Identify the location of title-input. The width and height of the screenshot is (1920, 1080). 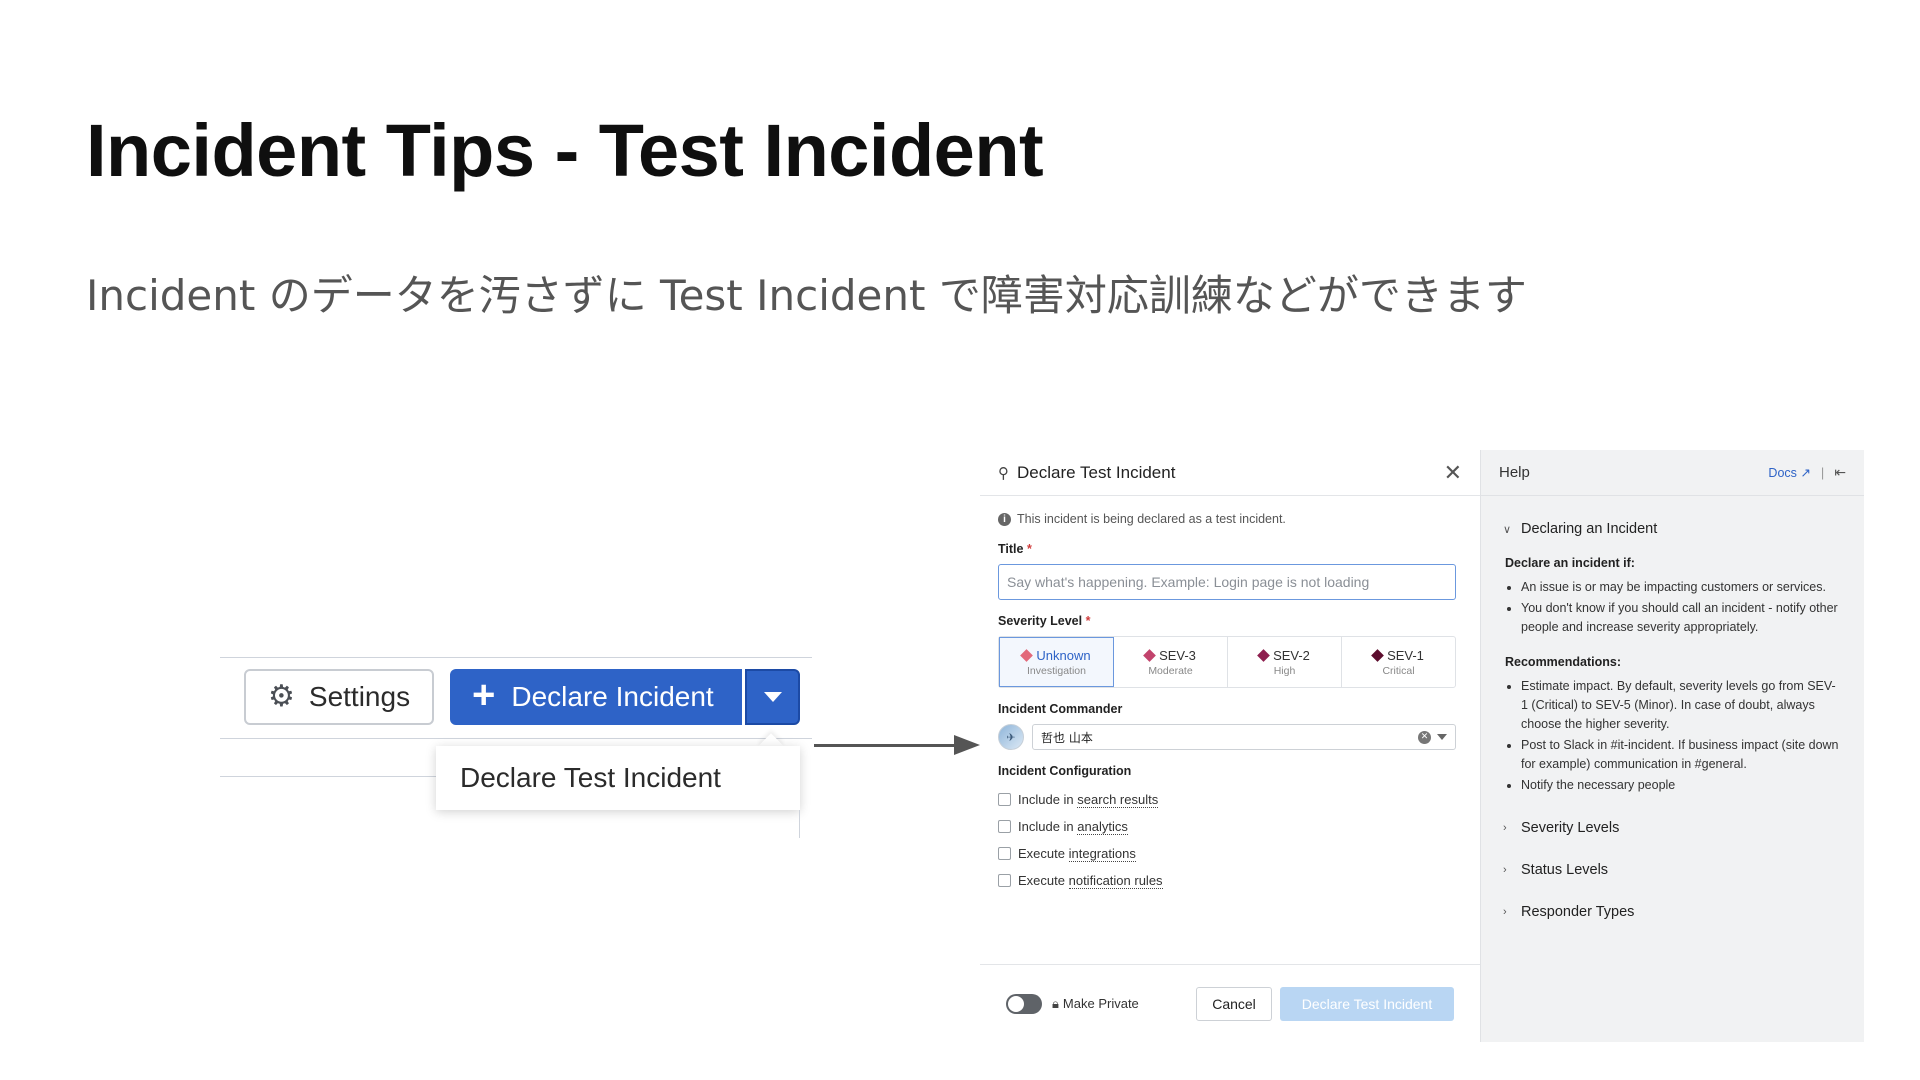
(1227, 582).